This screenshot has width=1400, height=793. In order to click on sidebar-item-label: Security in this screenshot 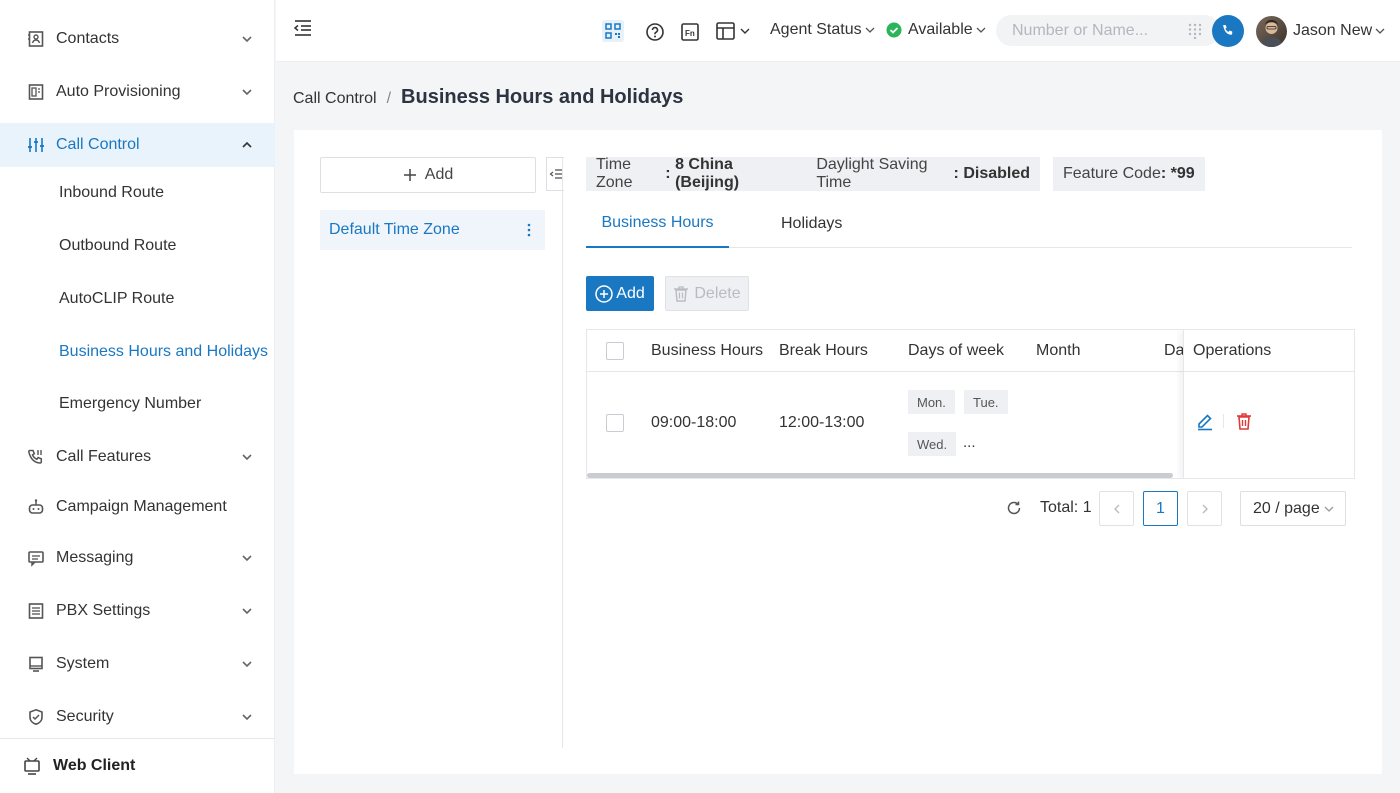, I will do `click(85, 716)`.